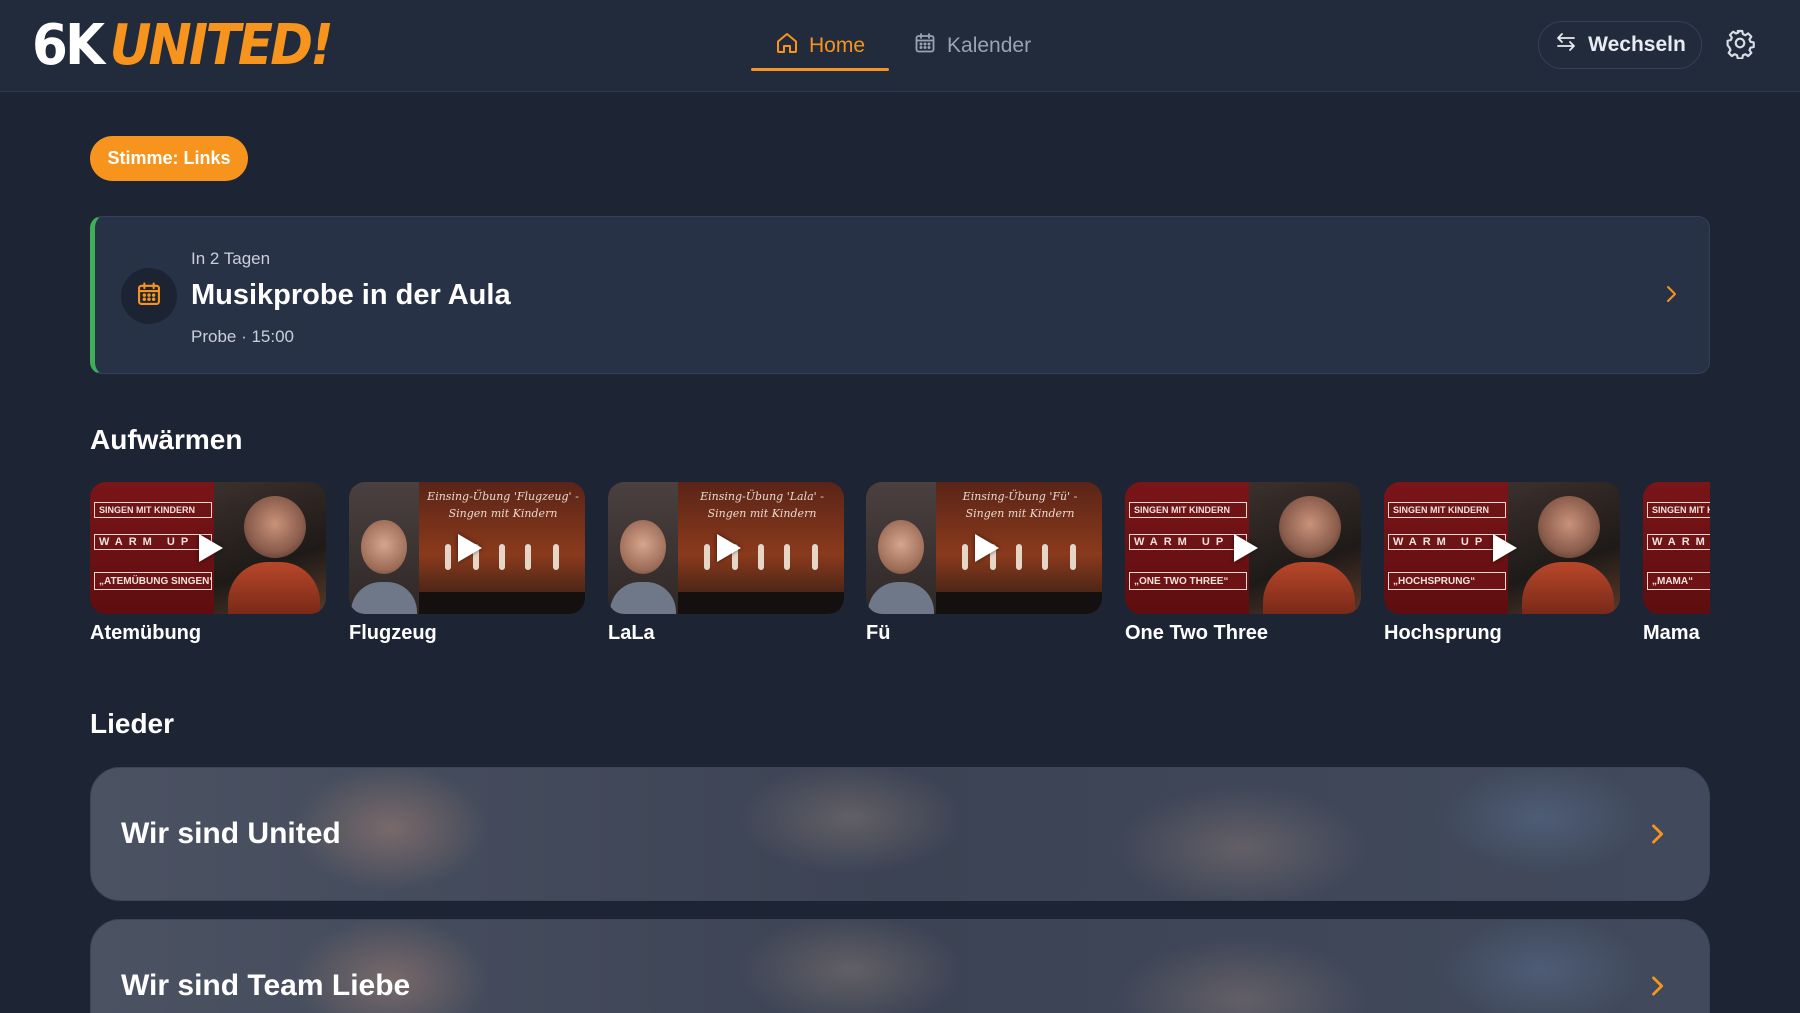 The image size is (1800, 1013). What do you see at coordinates (1671, 633) in the screenshot?
I see `video-label: Mama` at bounding box center [1671, 633].